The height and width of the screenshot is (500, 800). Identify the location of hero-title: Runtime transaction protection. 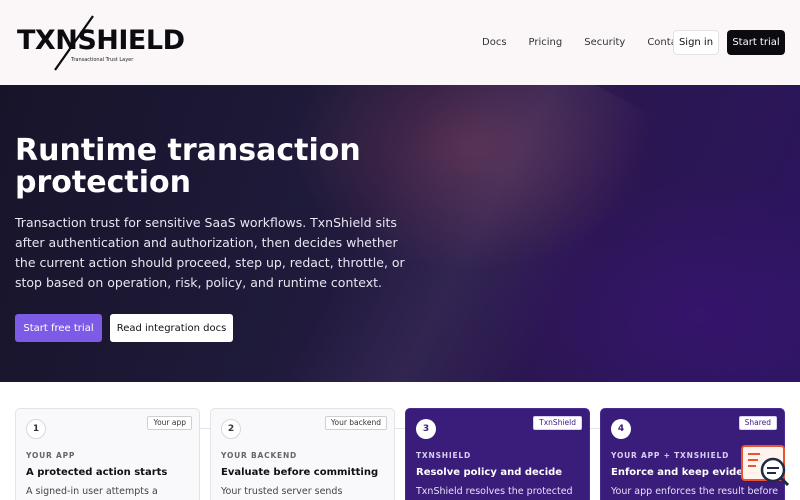
(188, 166).